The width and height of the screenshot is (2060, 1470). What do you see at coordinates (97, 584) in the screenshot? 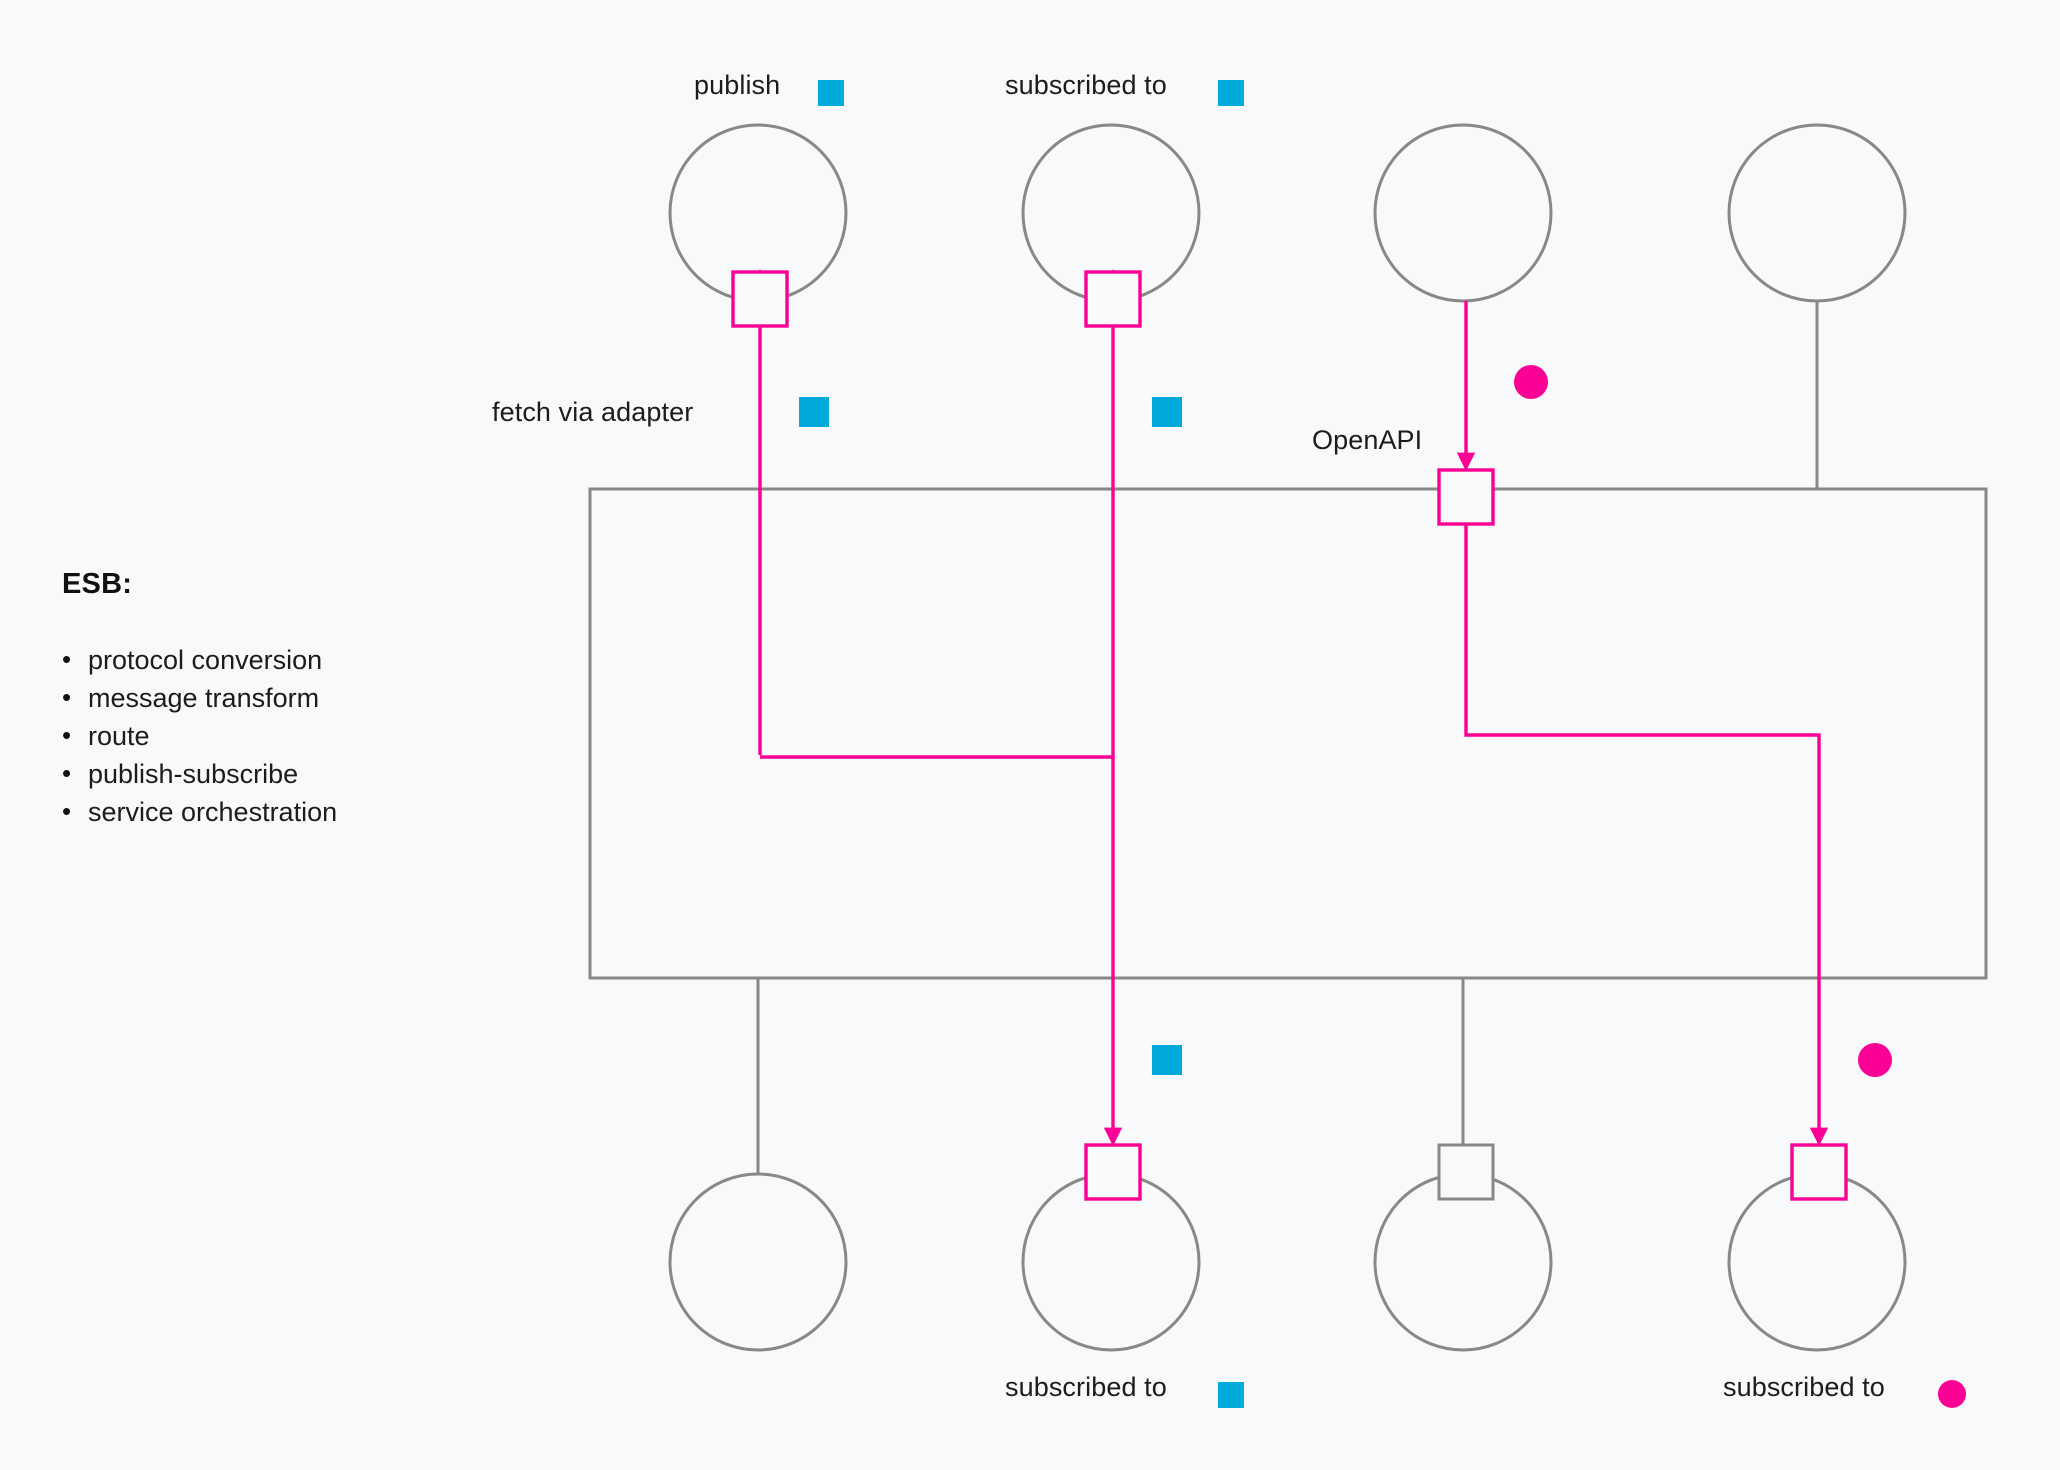
I see `esb-panel-title: ESB:` at bounding box center [97, 584].